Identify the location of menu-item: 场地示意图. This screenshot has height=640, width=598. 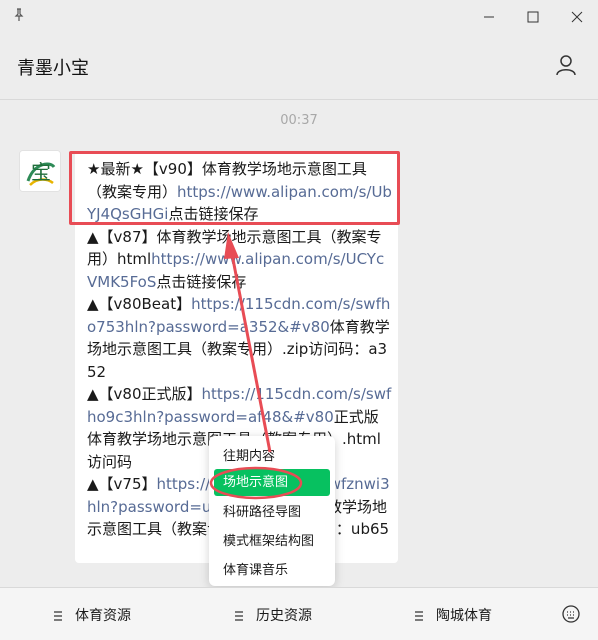
(272, 482).